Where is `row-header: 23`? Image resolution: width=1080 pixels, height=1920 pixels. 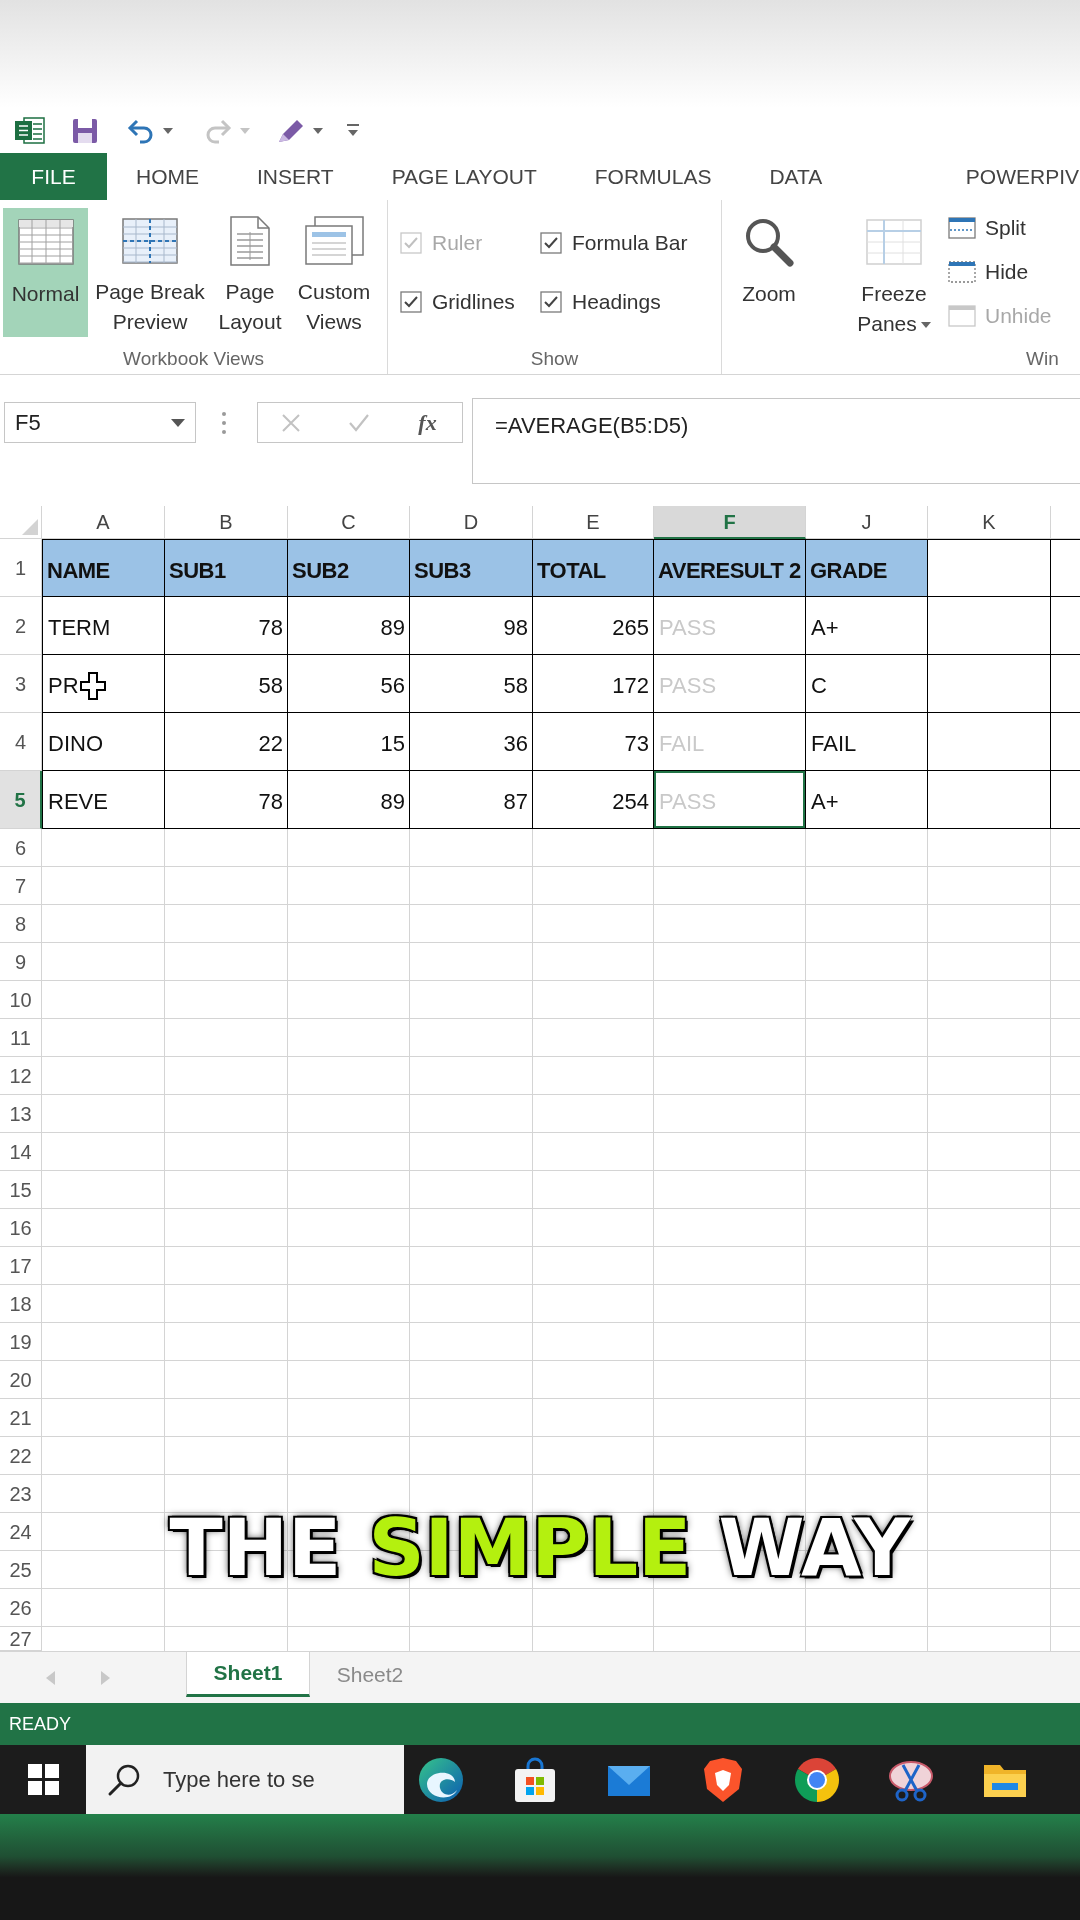 row-header: 23 is located at coordinates (21, 1494).